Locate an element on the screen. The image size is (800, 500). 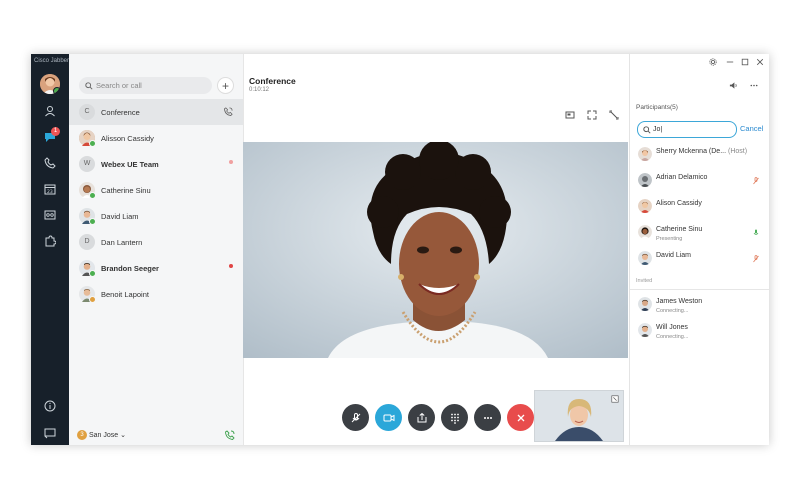
location-icon: 3 is located at coordinates (82, 435).